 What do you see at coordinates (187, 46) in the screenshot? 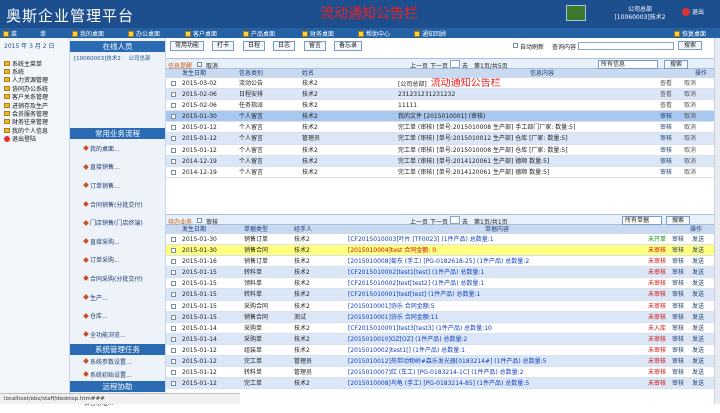
I see `common-functions-button: 常用功能` at bounding box center [187, 46].